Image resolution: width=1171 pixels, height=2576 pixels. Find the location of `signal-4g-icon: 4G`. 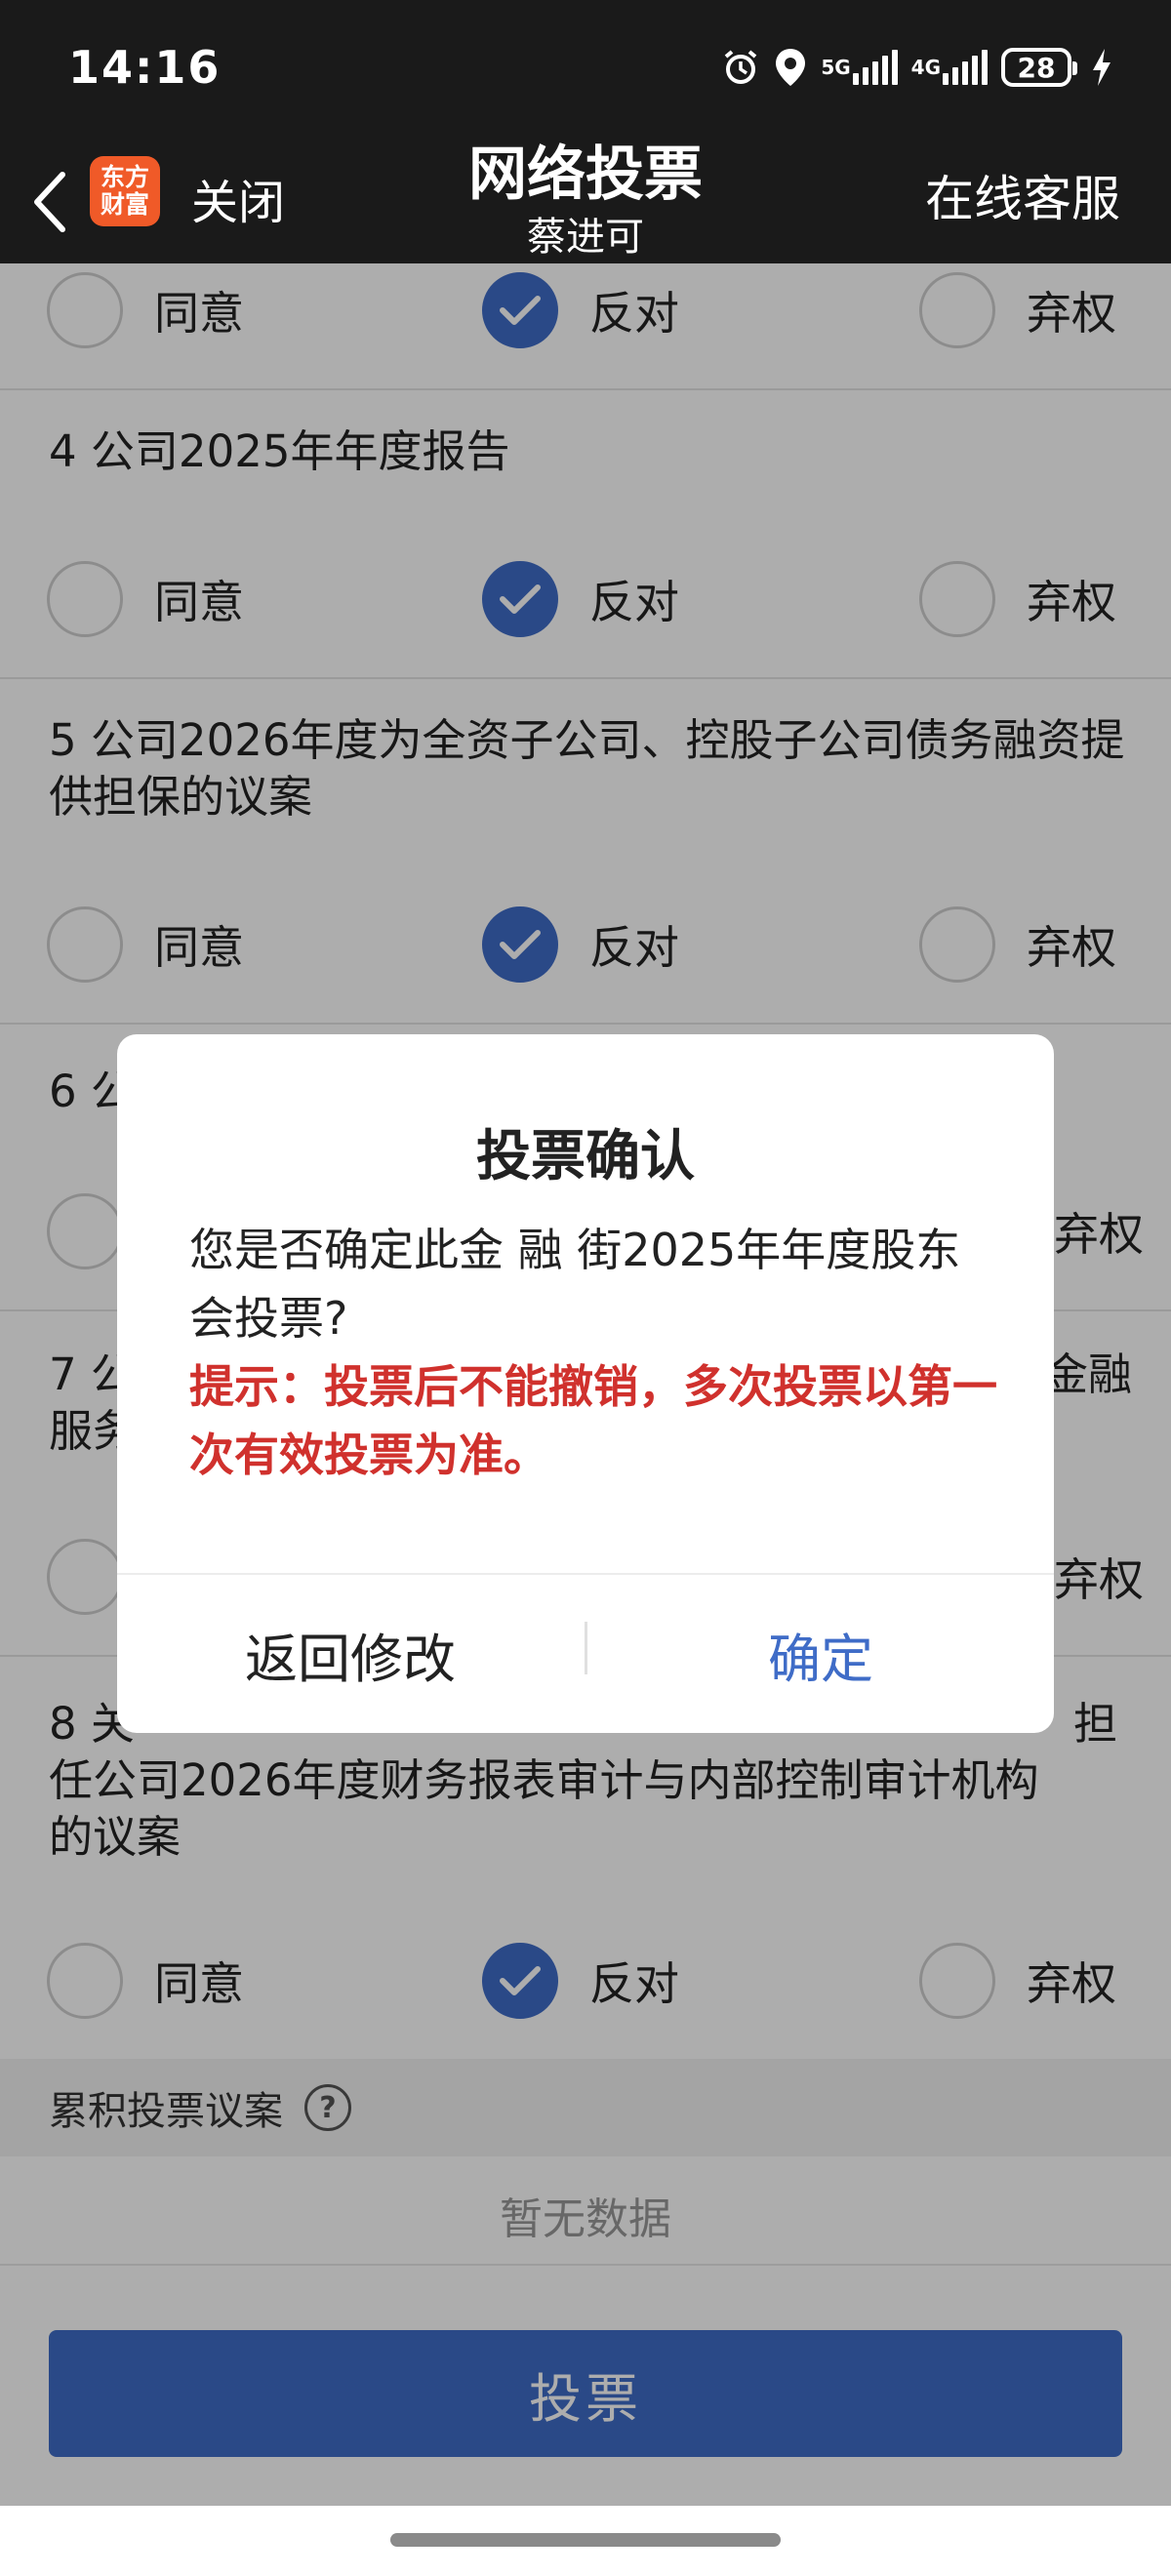

signal-4g-icon: 4G is located at coordinates (949, 67).